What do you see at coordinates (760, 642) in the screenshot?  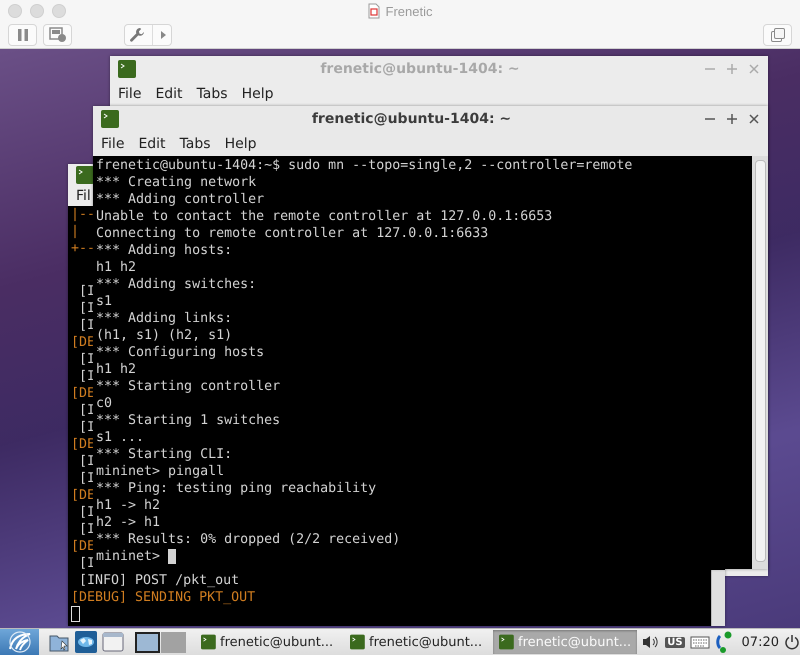 I see `clock: 07:20` at bounding box center [760, 642].